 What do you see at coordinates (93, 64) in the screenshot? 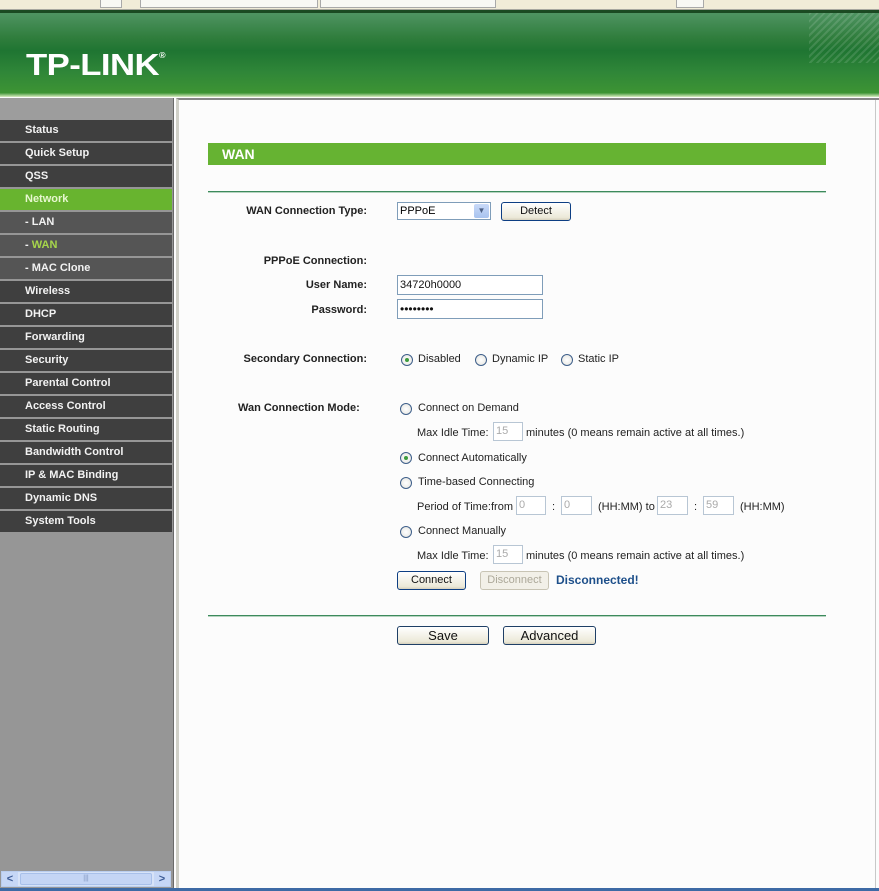
I see `logo-text: TP-LINK` at bounding box center [93, 64].